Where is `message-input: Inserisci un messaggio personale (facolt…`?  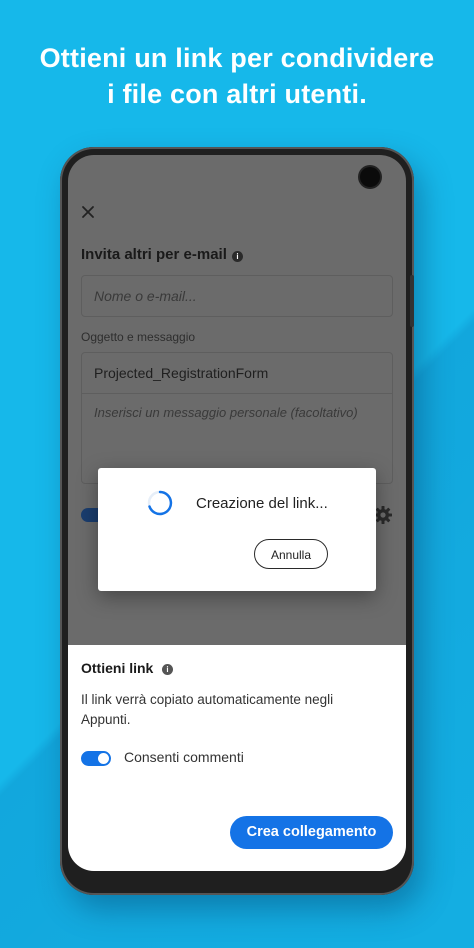 message-input: Inserisci un messaggio personale (facolt… is located at coordinates (226, 412).